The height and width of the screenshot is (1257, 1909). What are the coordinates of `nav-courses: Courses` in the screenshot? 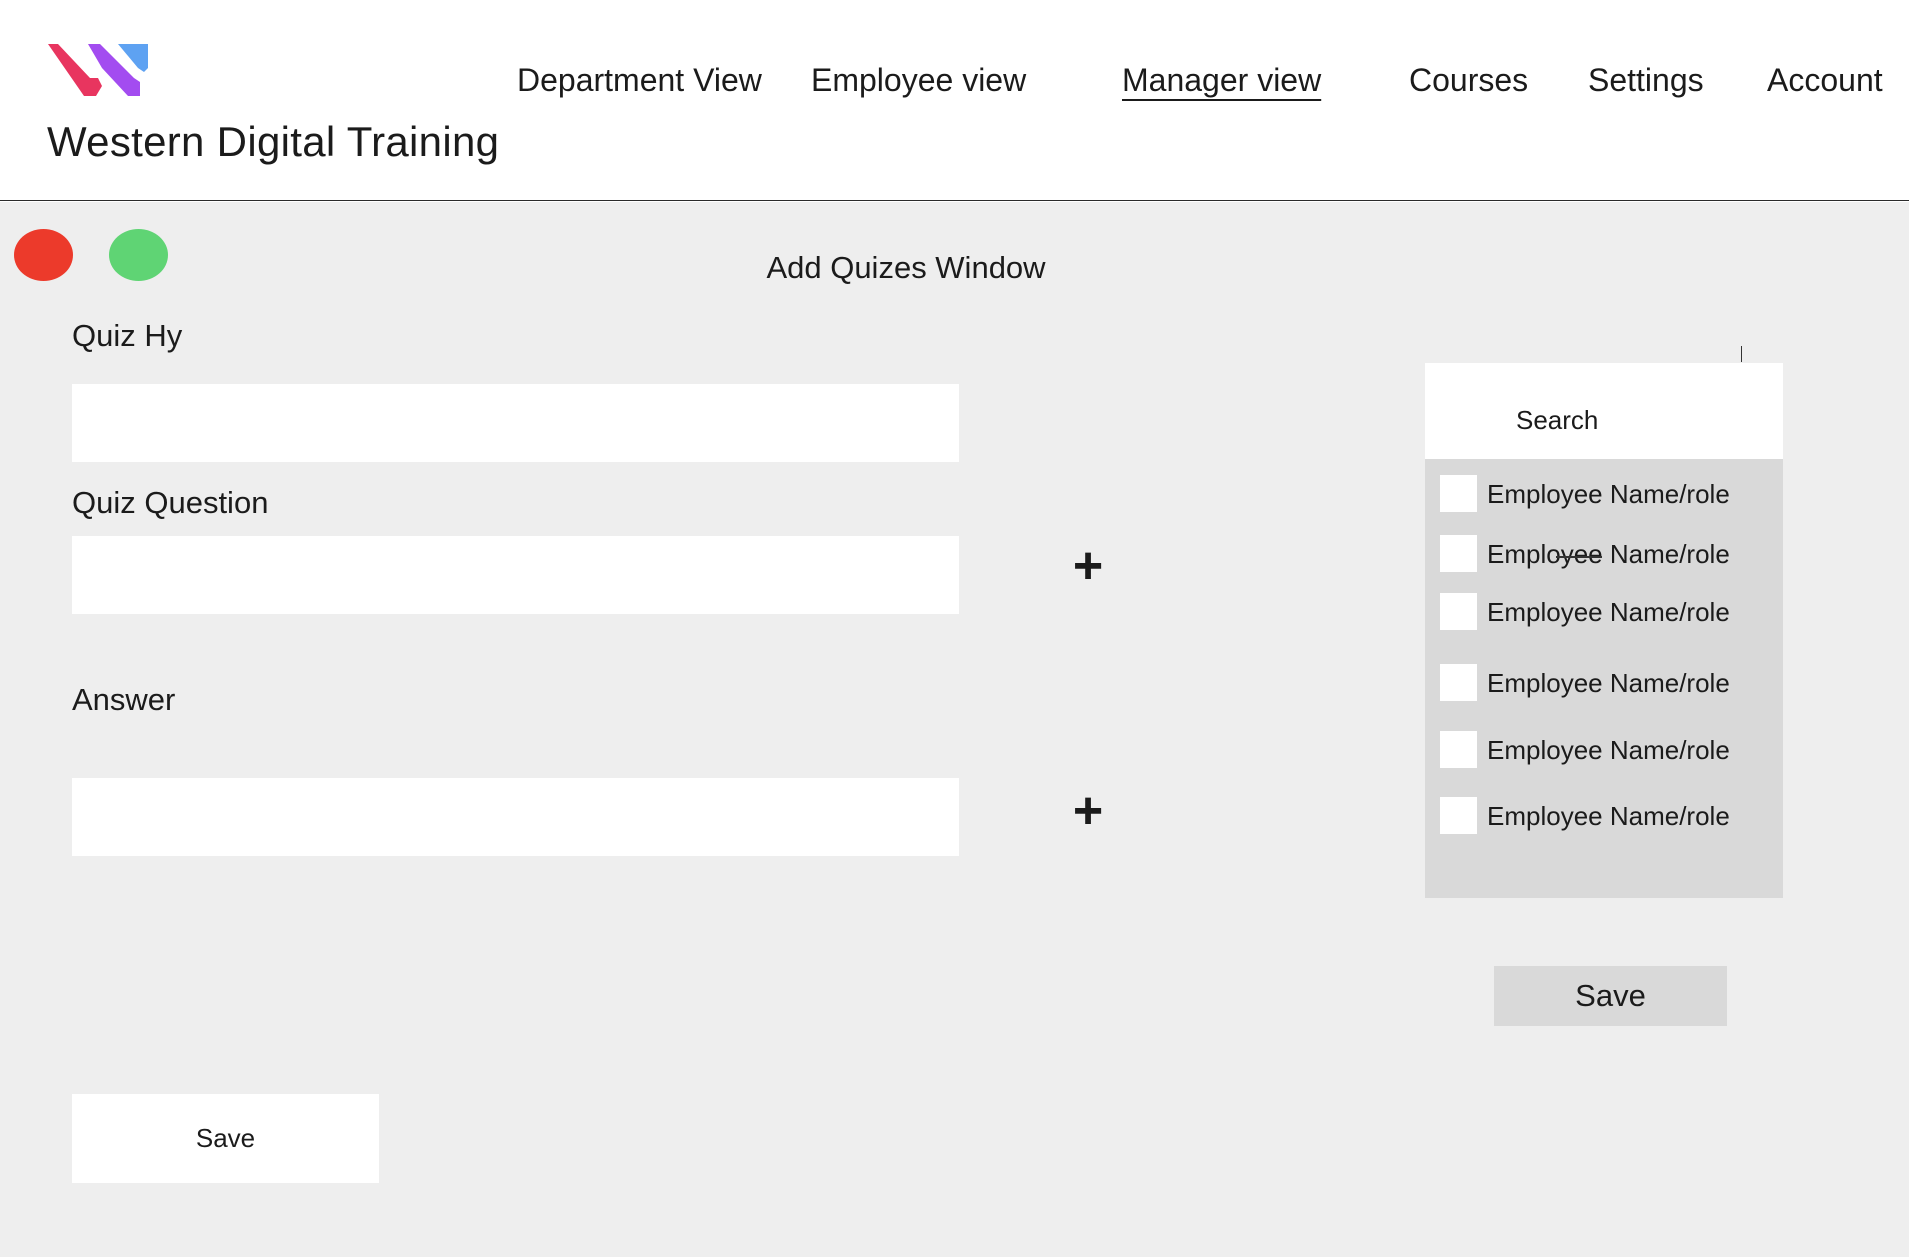 It's located at (1468, 80).